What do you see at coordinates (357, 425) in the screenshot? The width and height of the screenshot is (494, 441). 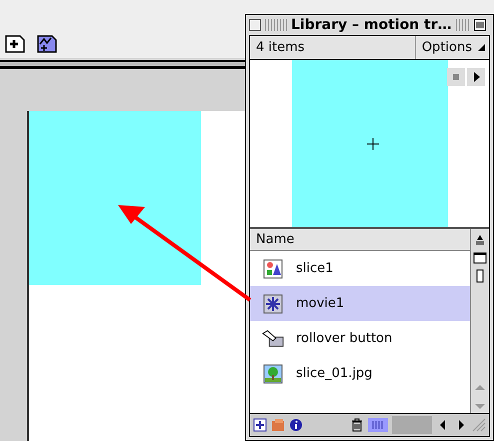 I see `trash-icon` at bounding box center [357, 425].